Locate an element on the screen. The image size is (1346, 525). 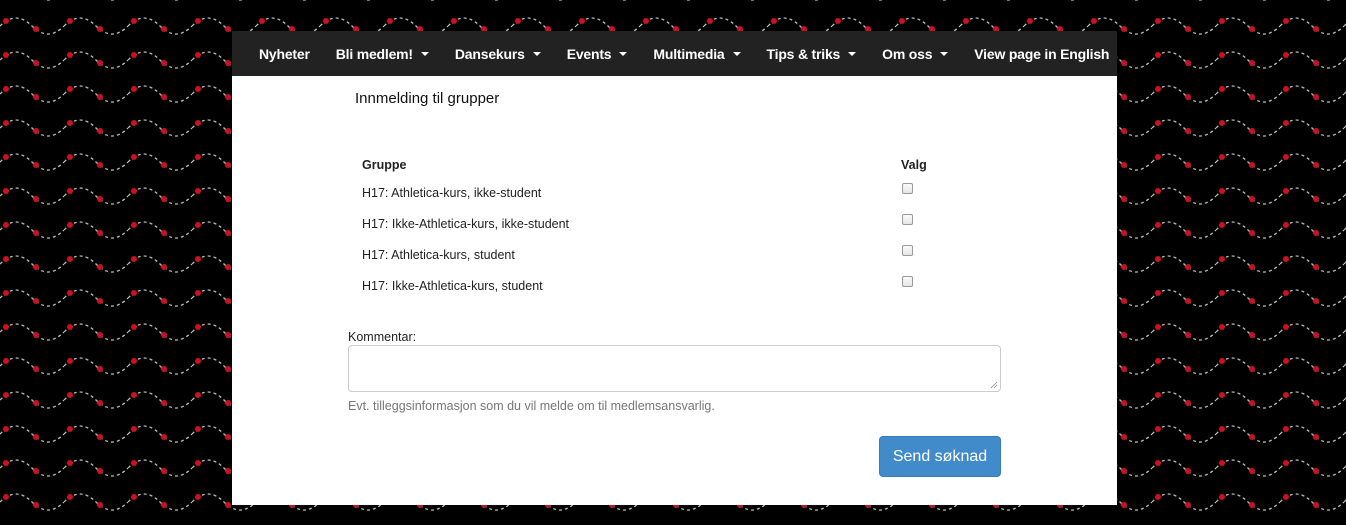
table-row: H17: Ikke-Athletica-kurs, student is located at coordinates (661, 285).